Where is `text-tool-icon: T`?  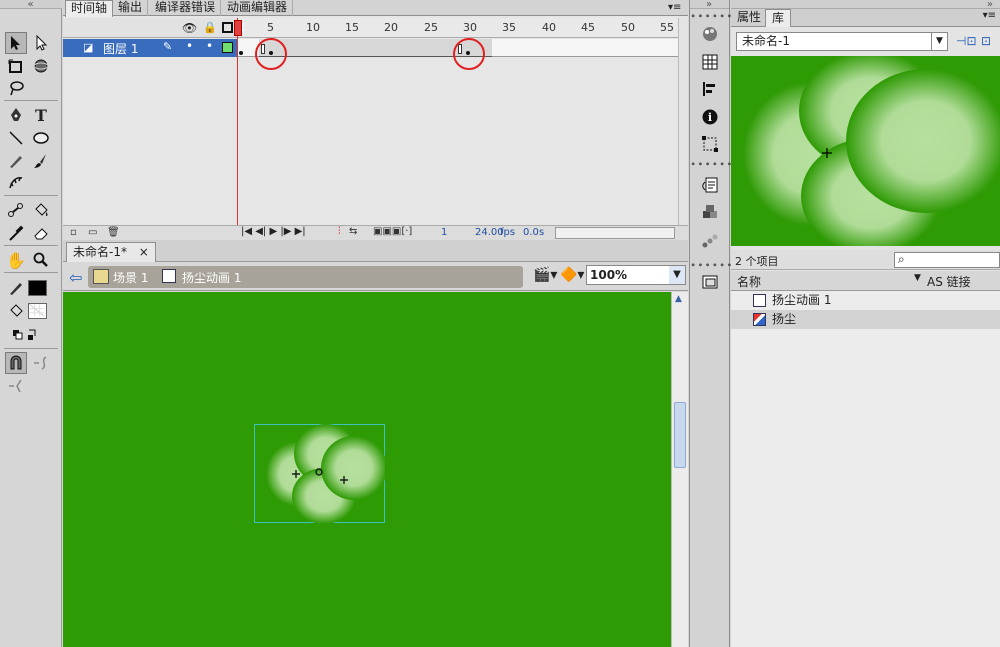 text-tool-icon: T is located at coordinates (41, 115).